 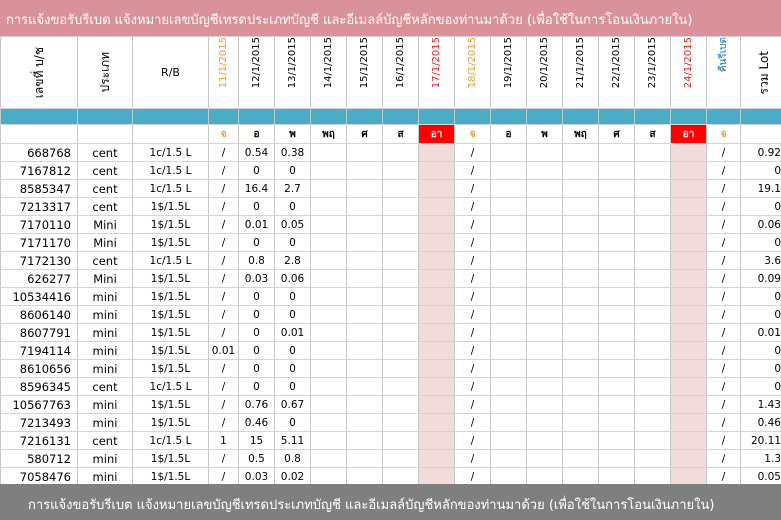 I want to click on value-cell: 0.01, so click(x=292, y=332).